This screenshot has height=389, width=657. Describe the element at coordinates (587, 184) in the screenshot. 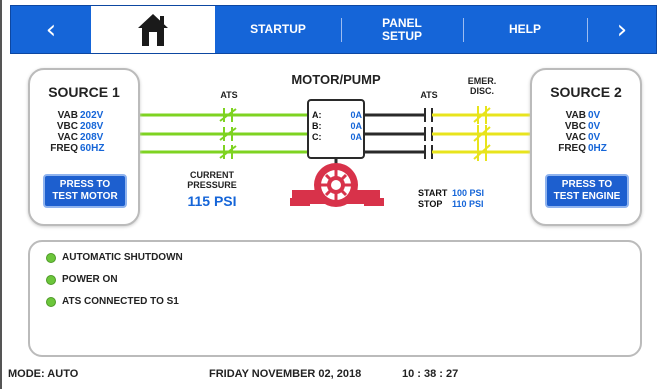

I see `test-engine-line1: PRESS TO` at that location.